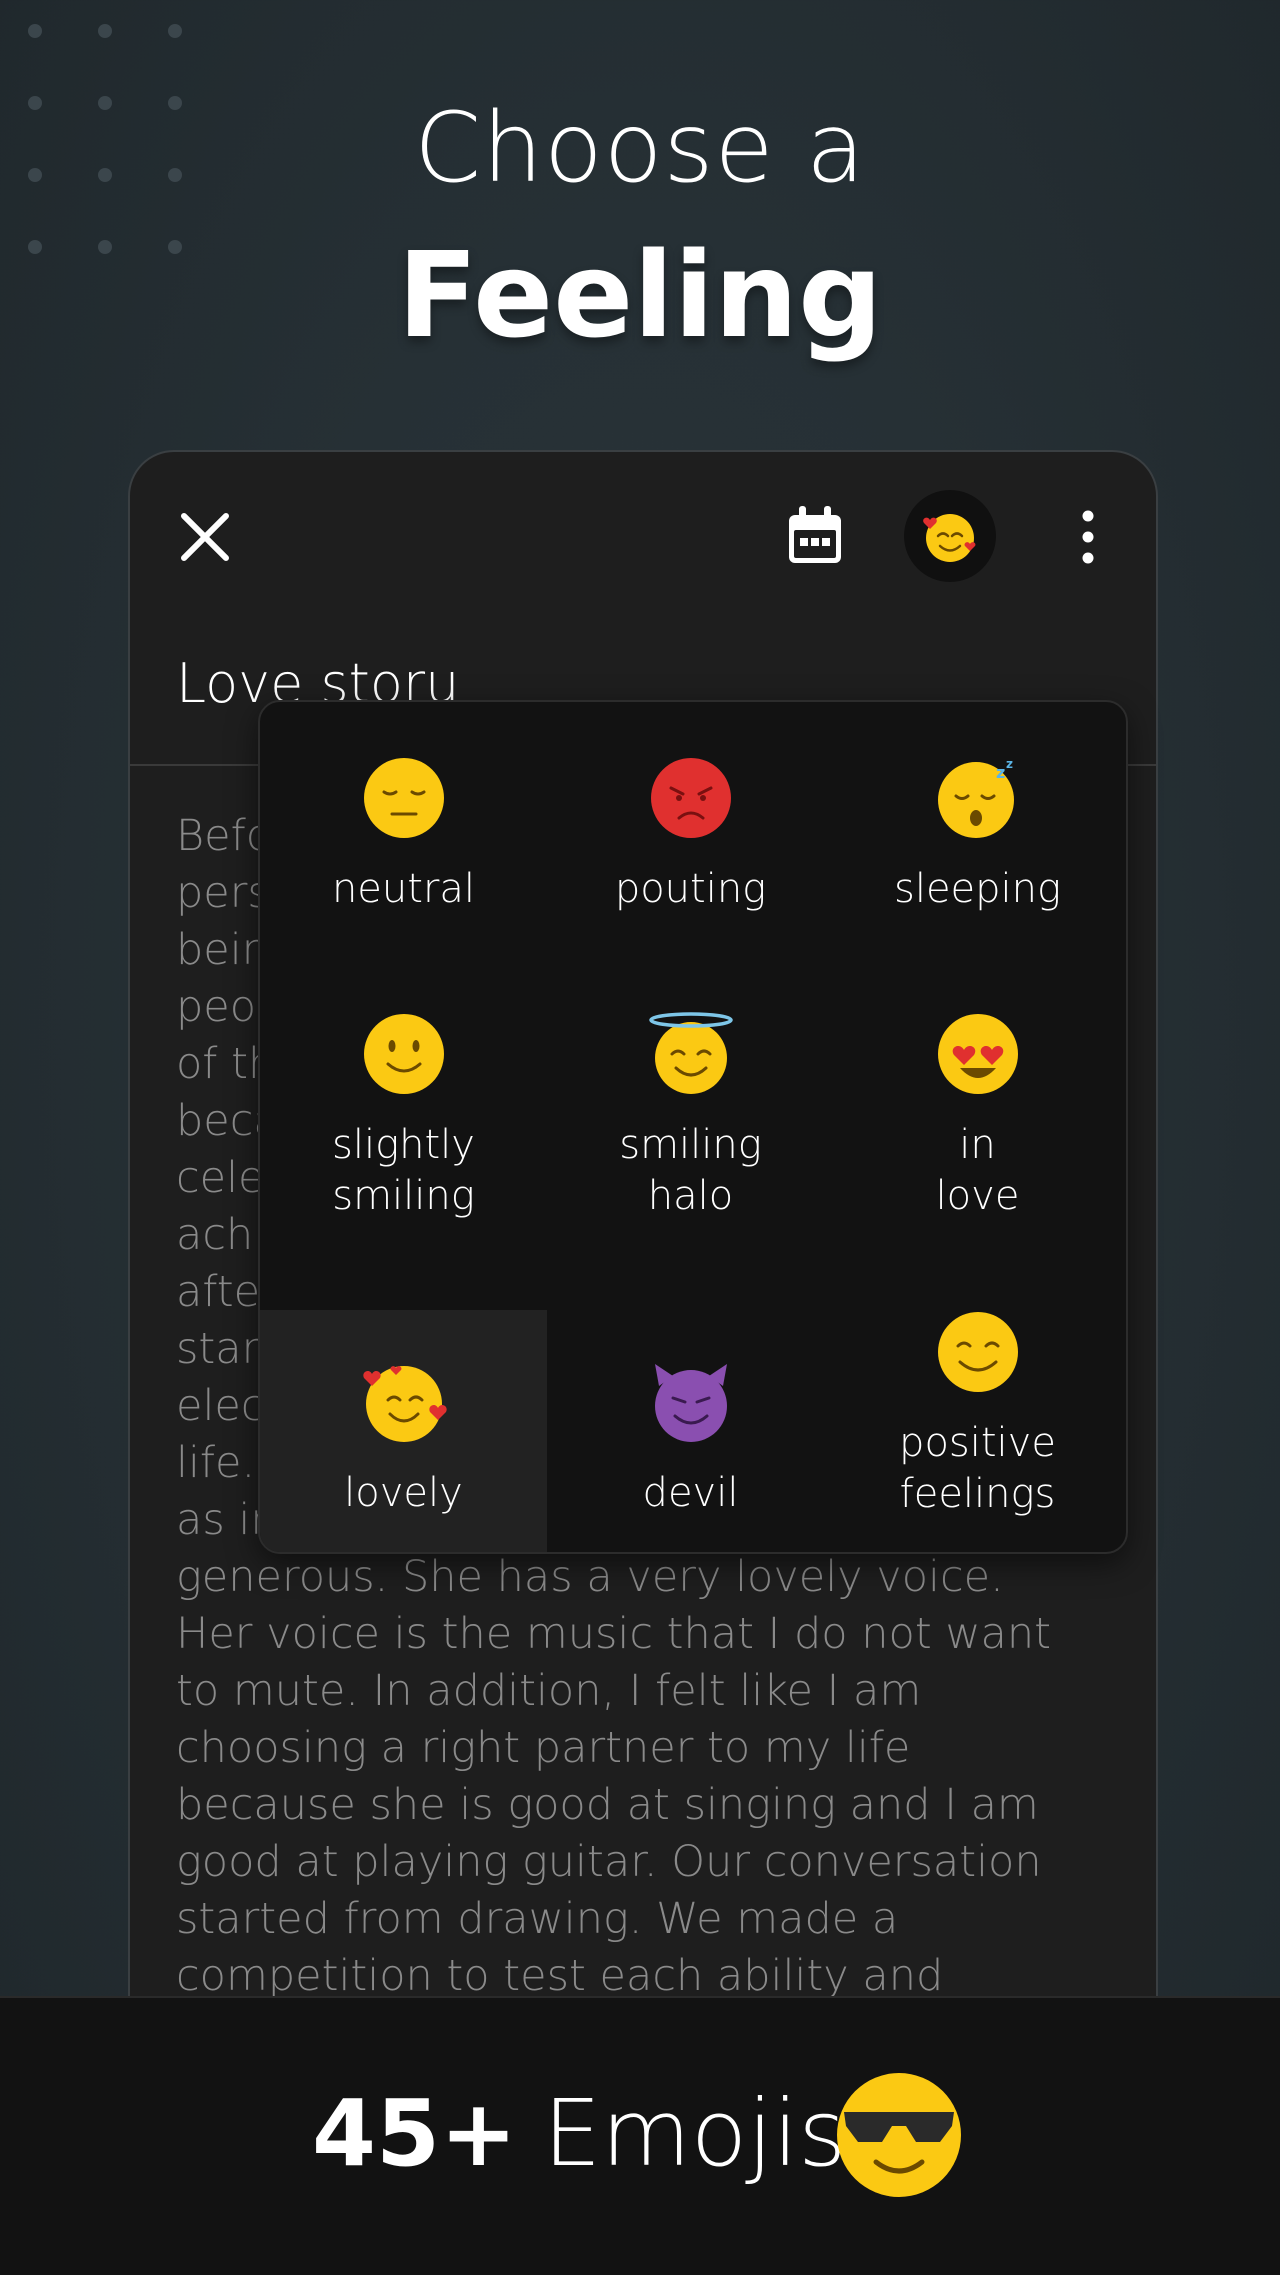 The height and width of the screenshot is (2275, 1280). Describe the element at coordinates (415, 2133) in the screenshot. I see `emoji-count: 45+` at that location.